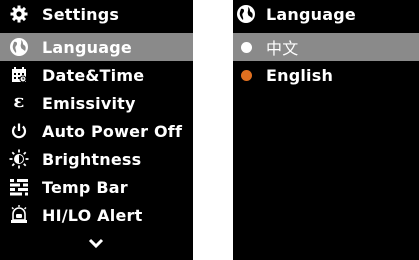 This screenshot has width=419, height=260. Describe the element at coordinates (246, 75) in the screenshot. I see `unselected-dot-icon` at that location.